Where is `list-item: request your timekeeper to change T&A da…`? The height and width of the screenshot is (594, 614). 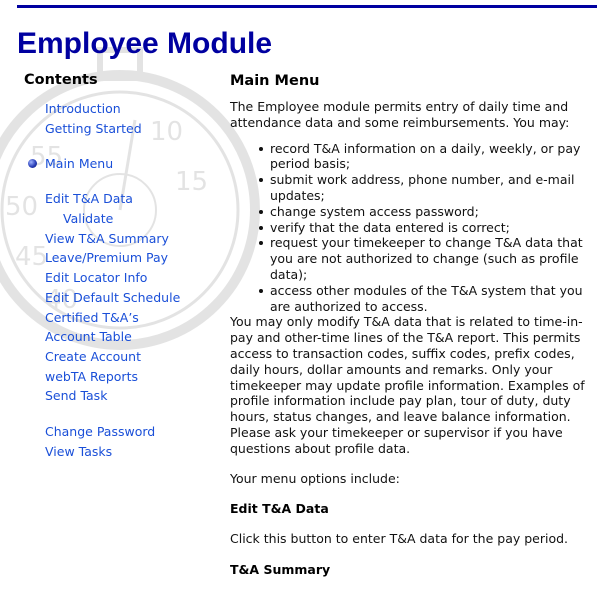
list-item: request your timekeeper to change T&A da… is located at coordinates (432, 258).